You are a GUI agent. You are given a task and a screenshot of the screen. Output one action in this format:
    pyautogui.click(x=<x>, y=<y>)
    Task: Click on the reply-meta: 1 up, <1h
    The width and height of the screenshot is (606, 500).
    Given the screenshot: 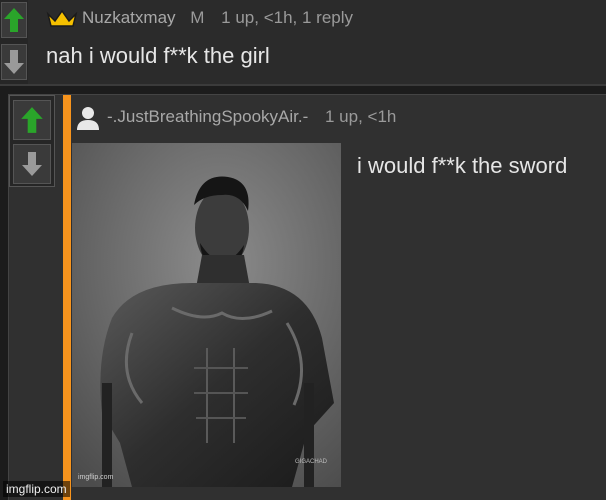 What is the action you would take?
    pyautogui.click(x=361, y=116)
    